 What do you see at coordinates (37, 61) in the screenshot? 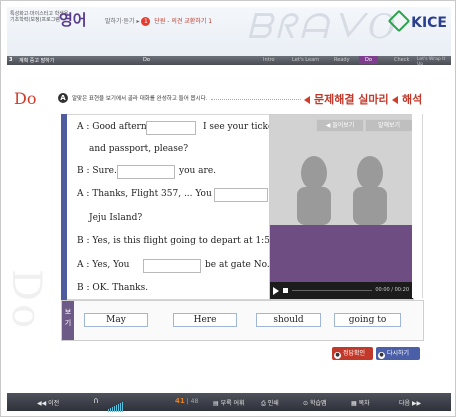
I see `lesson-title: 계획 중고 말하기` at bounding box center [37, 61].